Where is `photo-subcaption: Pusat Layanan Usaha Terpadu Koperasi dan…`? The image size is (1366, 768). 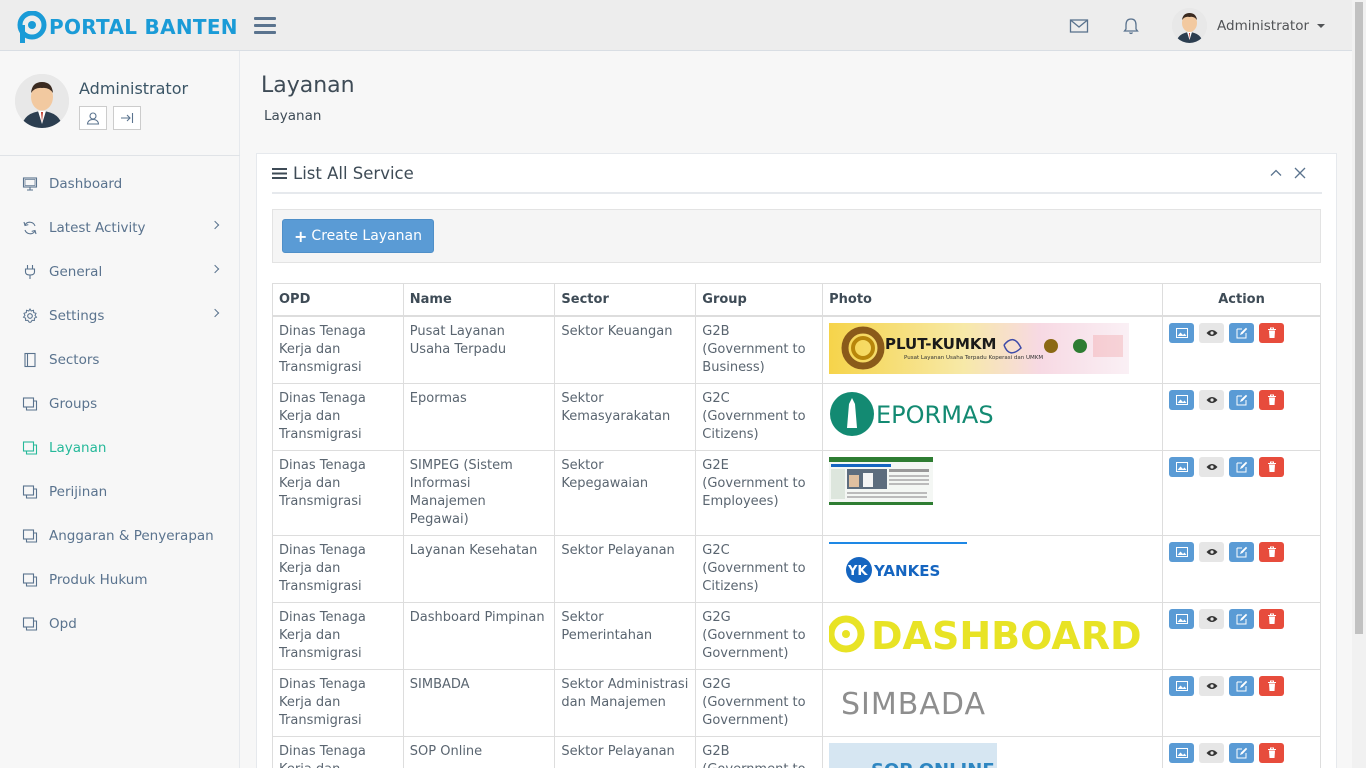 photo-subcaption: Pusat Layanan Usaha Terpadu Koperasi dan… is located at coordinates (973, 358).